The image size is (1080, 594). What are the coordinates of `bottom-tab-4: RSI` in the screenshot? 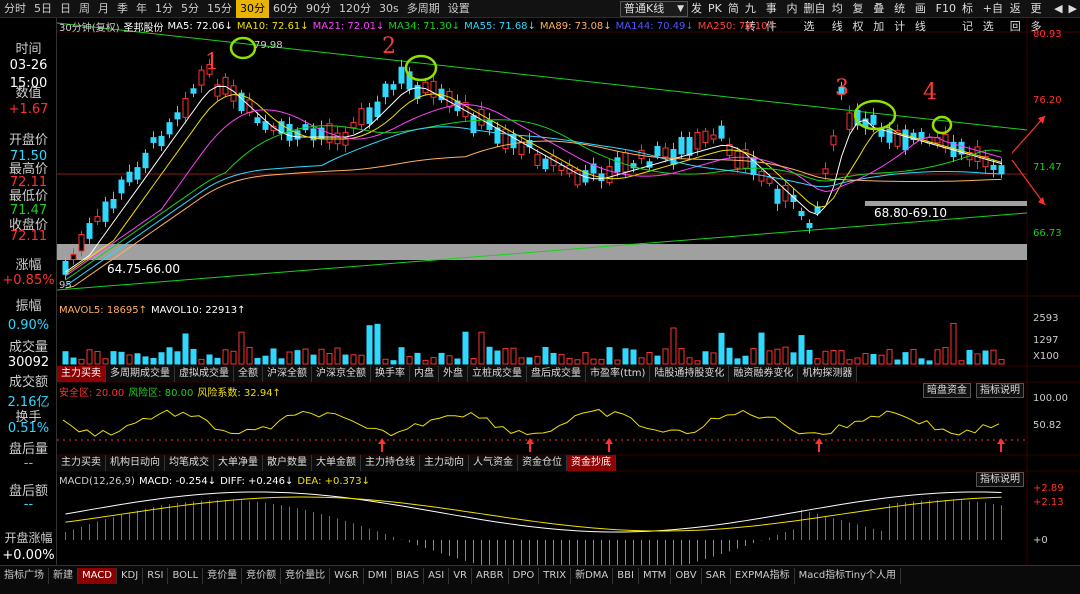 It's located at (156, 576).